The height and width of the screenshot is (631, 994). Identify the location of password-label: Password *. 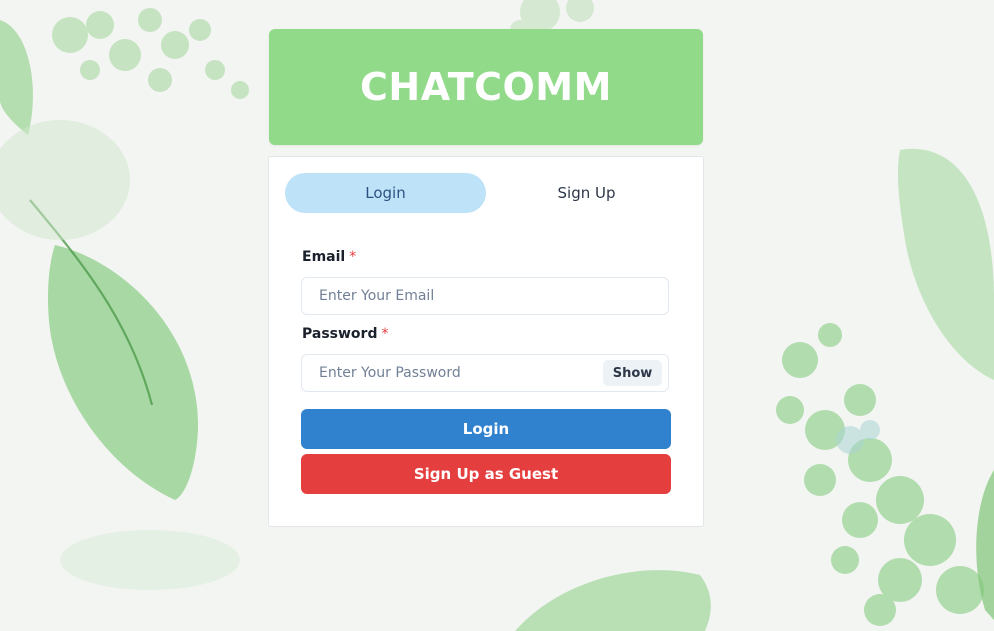
(345, 334).